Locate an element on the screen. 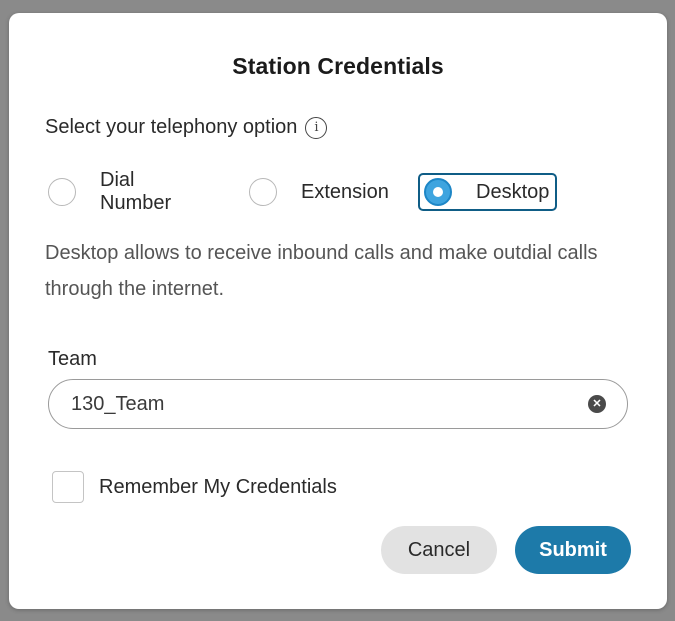  radio-label-extension: Extension is located at coordinates (345, 191).